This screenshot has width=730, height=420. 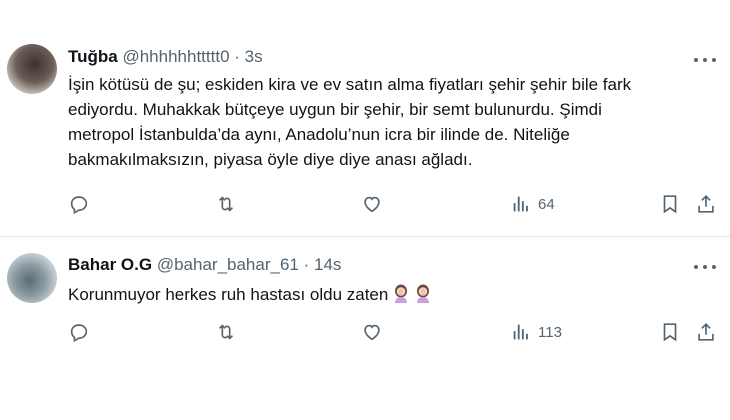 What do you see at coordinates (93, 56) in the screenshot?
I see `display-name: Tuğba` at bounding box center [93, 56].